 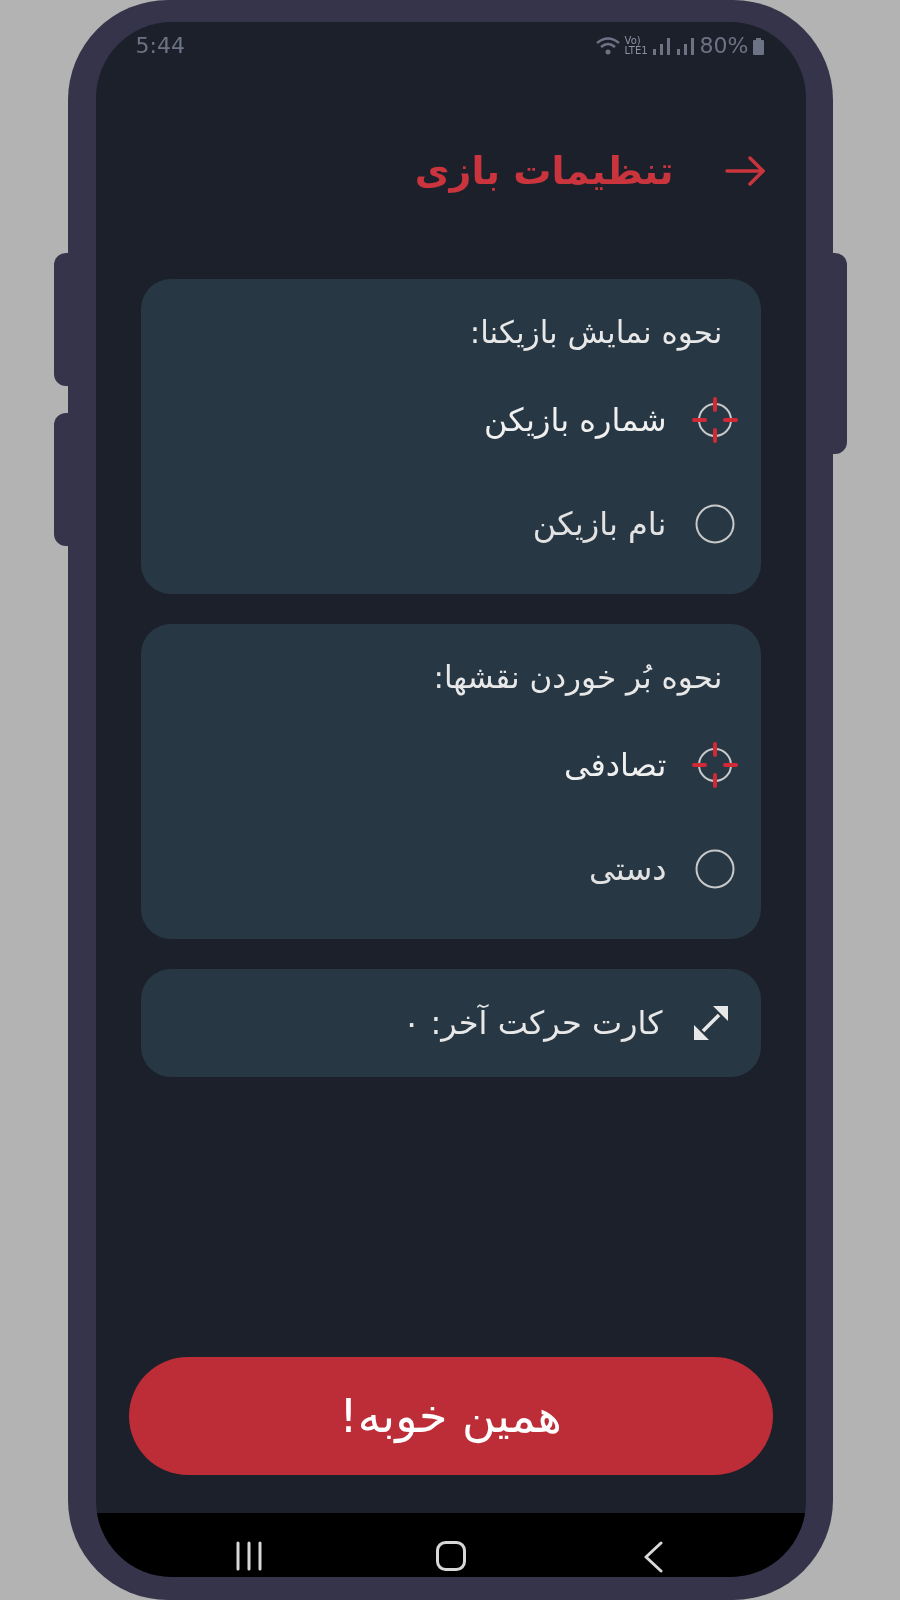 What do you see at coordinates (450, 1416) in the screenshot?
I see `confirm-button: همین خوبه!` at bounding box center [450, 1416].